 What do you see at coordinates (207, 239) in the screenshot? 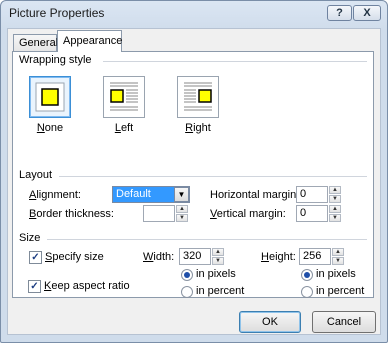
I see `size-divider` at bounding box center [207, 239].